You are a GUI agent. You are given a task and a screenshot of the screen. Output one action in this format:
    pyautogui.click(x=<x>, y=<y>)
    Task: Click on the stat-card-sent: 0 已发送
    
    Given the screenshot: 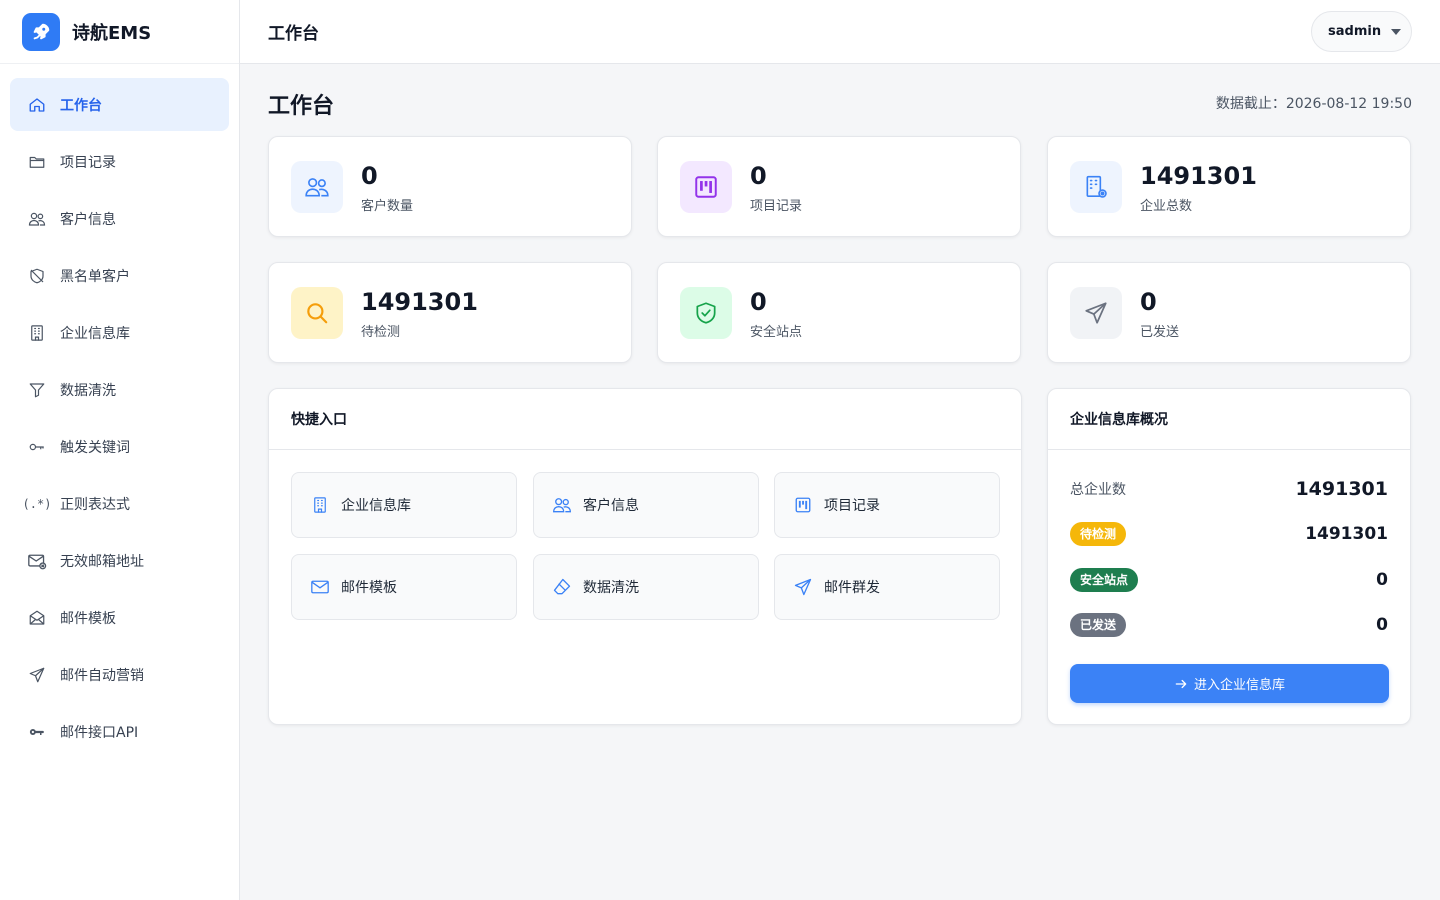 What is the action you would take?
    pyautogui.click(x=1229, y=312)
    